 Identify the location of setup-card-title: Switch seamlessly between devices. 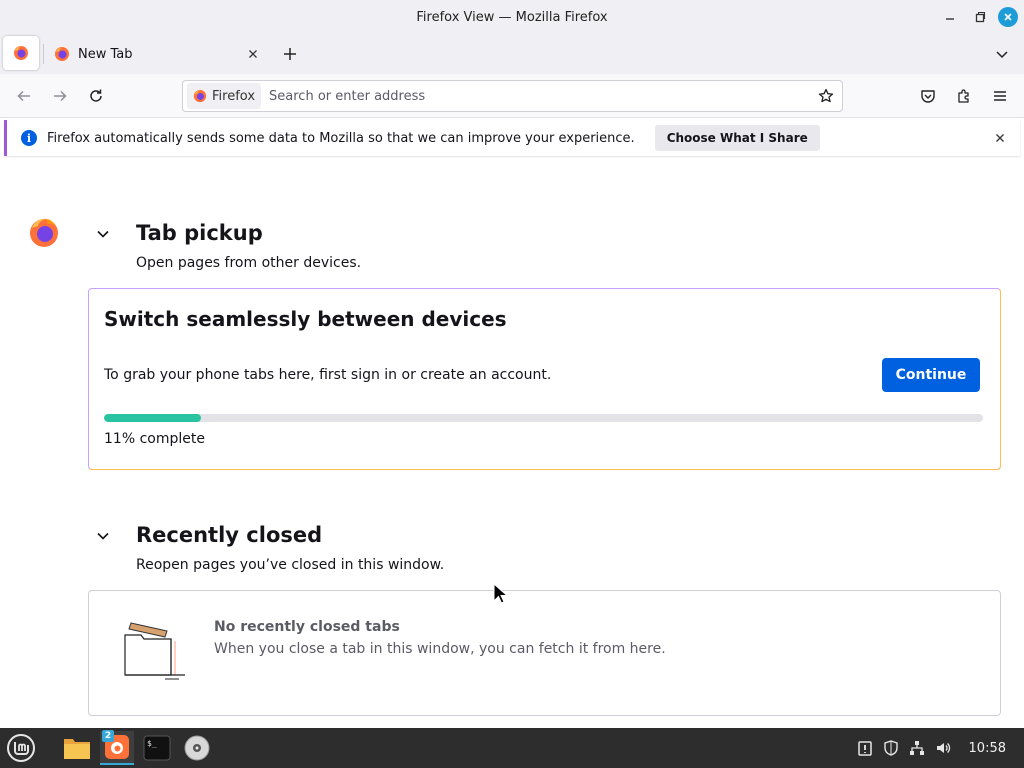
(305, 319).